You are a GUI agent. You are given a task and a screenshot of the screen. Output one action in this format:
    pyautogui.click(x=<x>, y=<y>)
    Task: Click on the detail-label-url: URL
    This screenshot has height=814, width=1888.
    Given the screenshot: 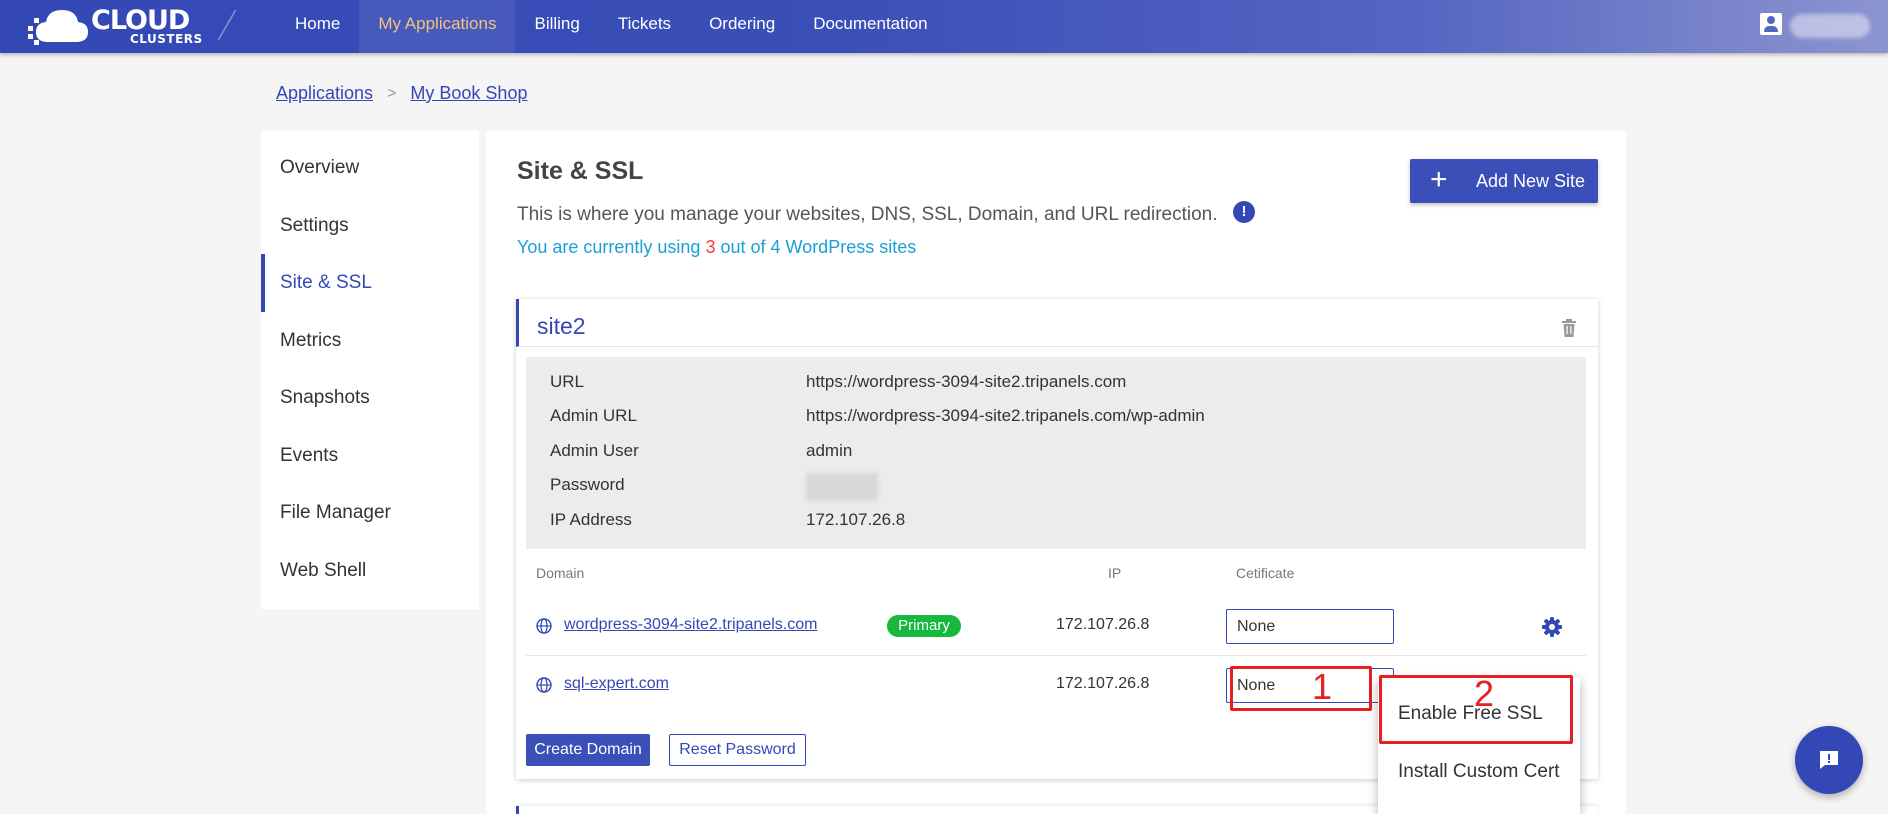 What is the action you would take?
    pyautogui.click(x=567, y=381)
    